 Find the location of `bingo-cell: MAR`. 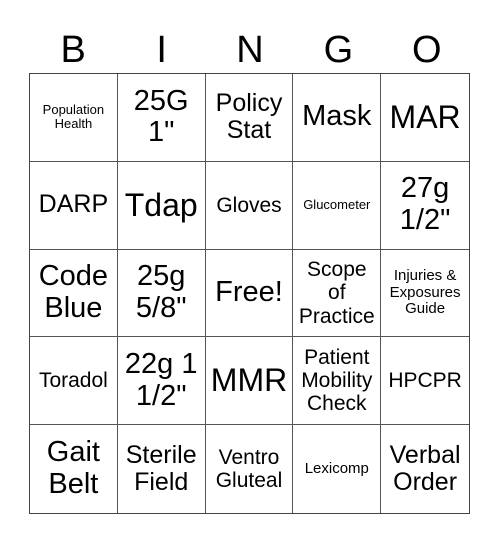

bingo-cell: MAR is located at coordinates (425, 118).